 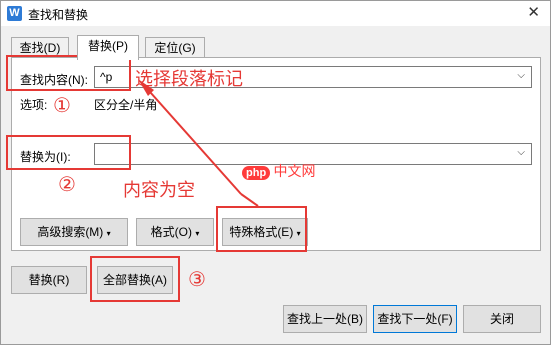 What do you see at coordinates (159, 190) in the screenshot?
I see `annotation-empty-content: 内容为空` at bounding box center [159, 190].